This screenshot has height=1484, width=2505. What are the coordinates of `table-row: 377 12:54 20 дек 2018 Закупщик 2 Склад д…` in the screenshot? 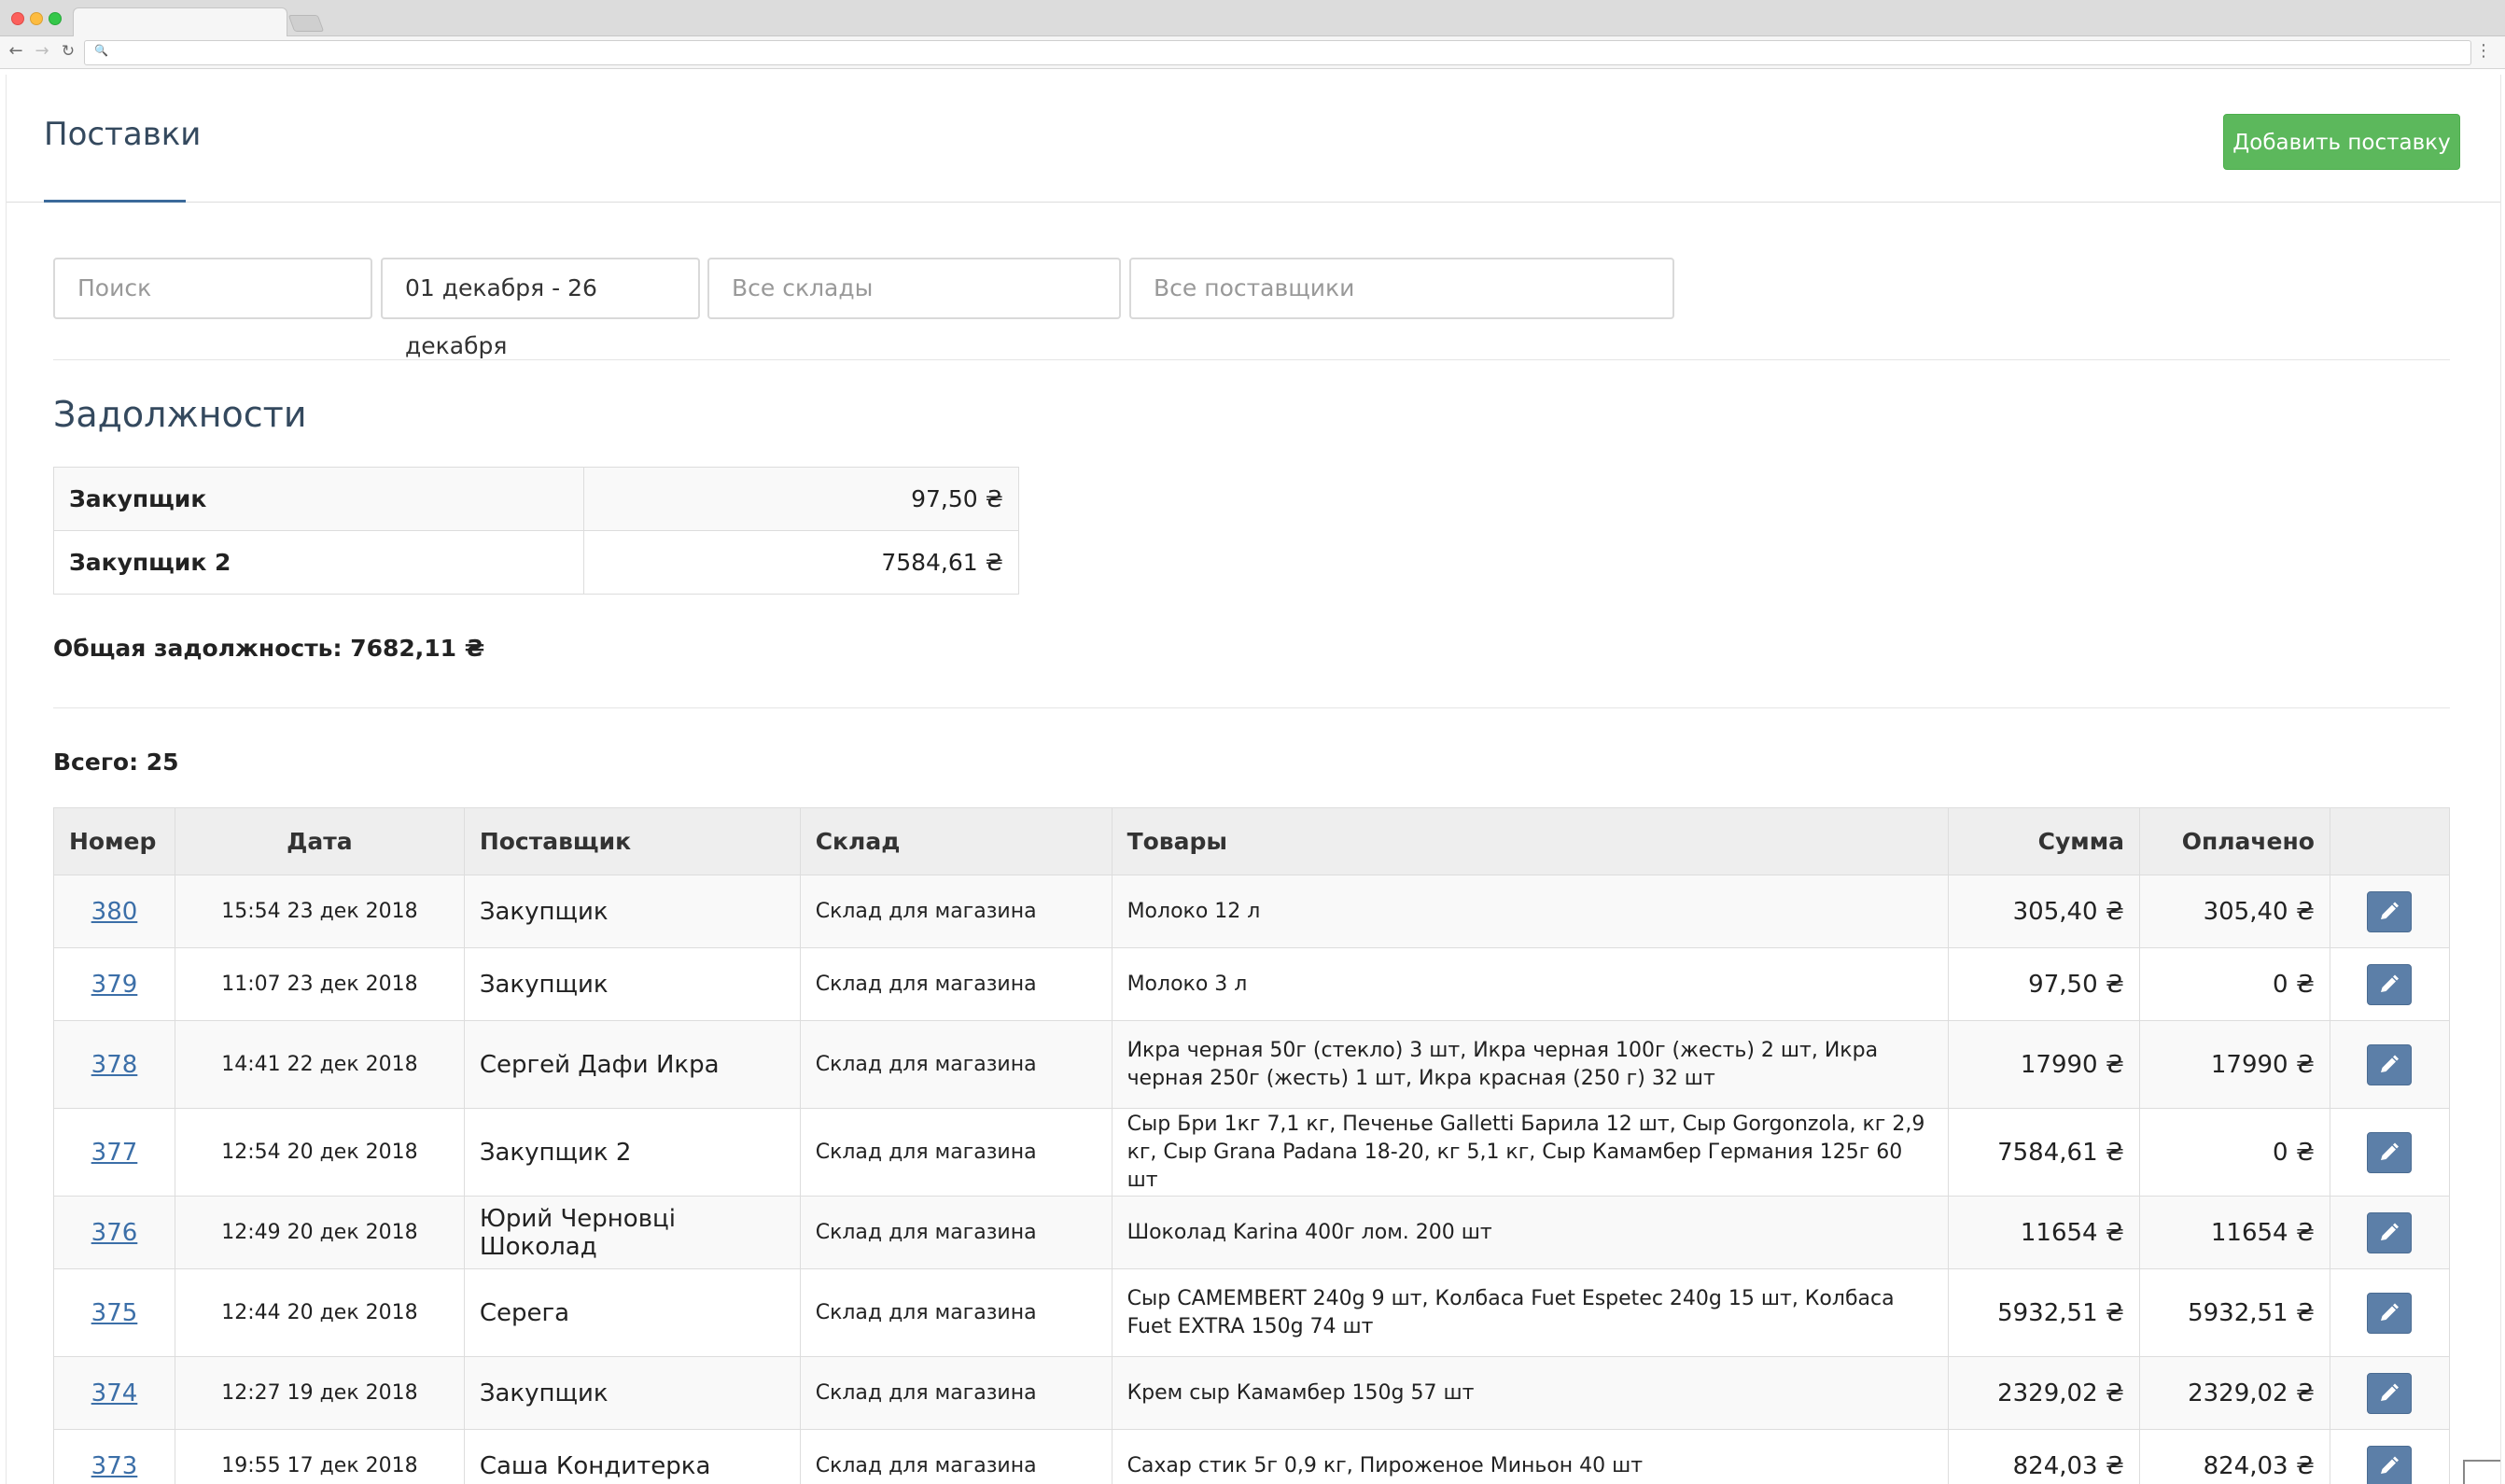 It's located at (1252, 1152).